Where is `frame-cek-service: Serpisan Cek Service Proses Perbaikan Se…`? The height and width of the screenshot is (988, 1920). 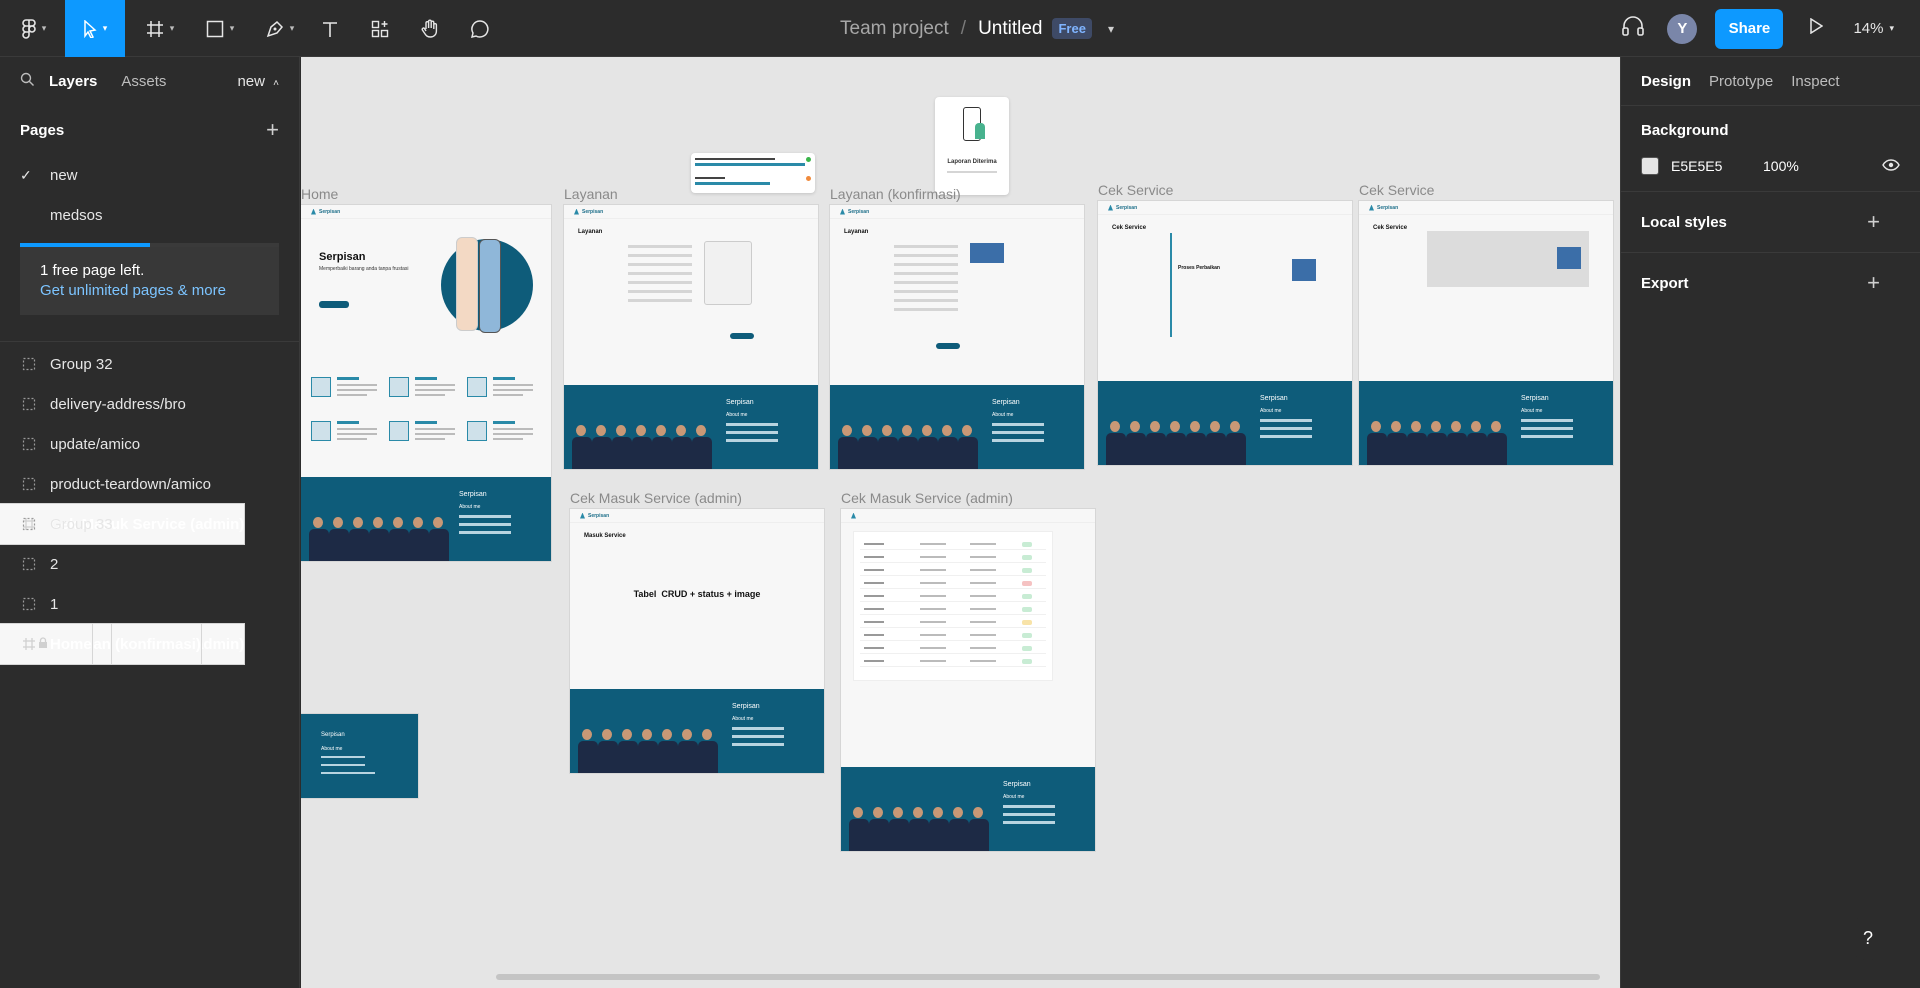
frame-cek-service: Serpisan Cek Service Proses Perbaikan Se… is located at coordinates (1225, 333).